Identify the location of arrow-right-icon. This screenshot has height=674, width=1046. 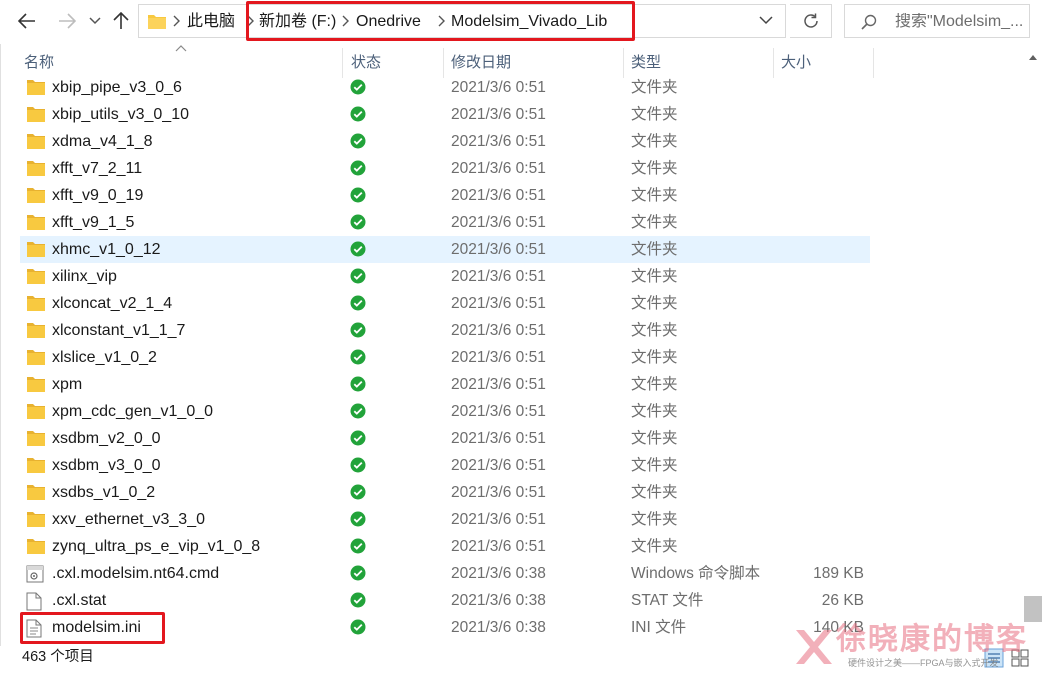
(67, 21).